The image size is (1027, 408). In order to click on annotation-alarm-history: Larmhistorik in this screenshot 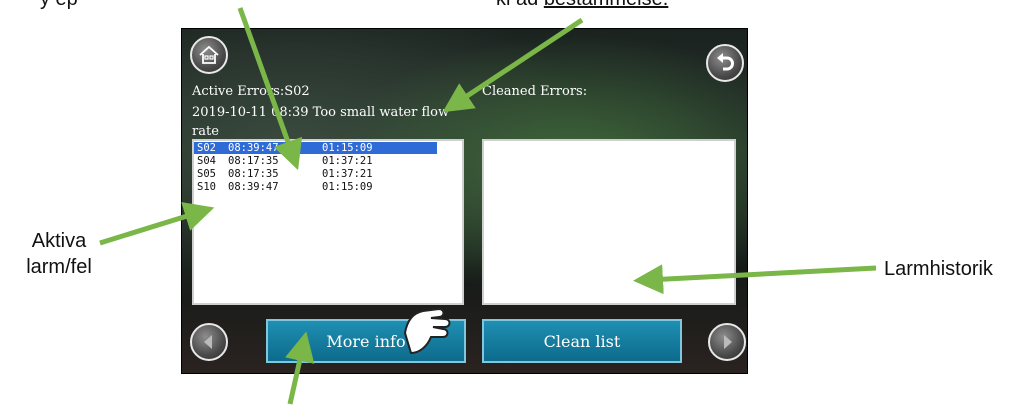, I will do `click(938, 269)`.